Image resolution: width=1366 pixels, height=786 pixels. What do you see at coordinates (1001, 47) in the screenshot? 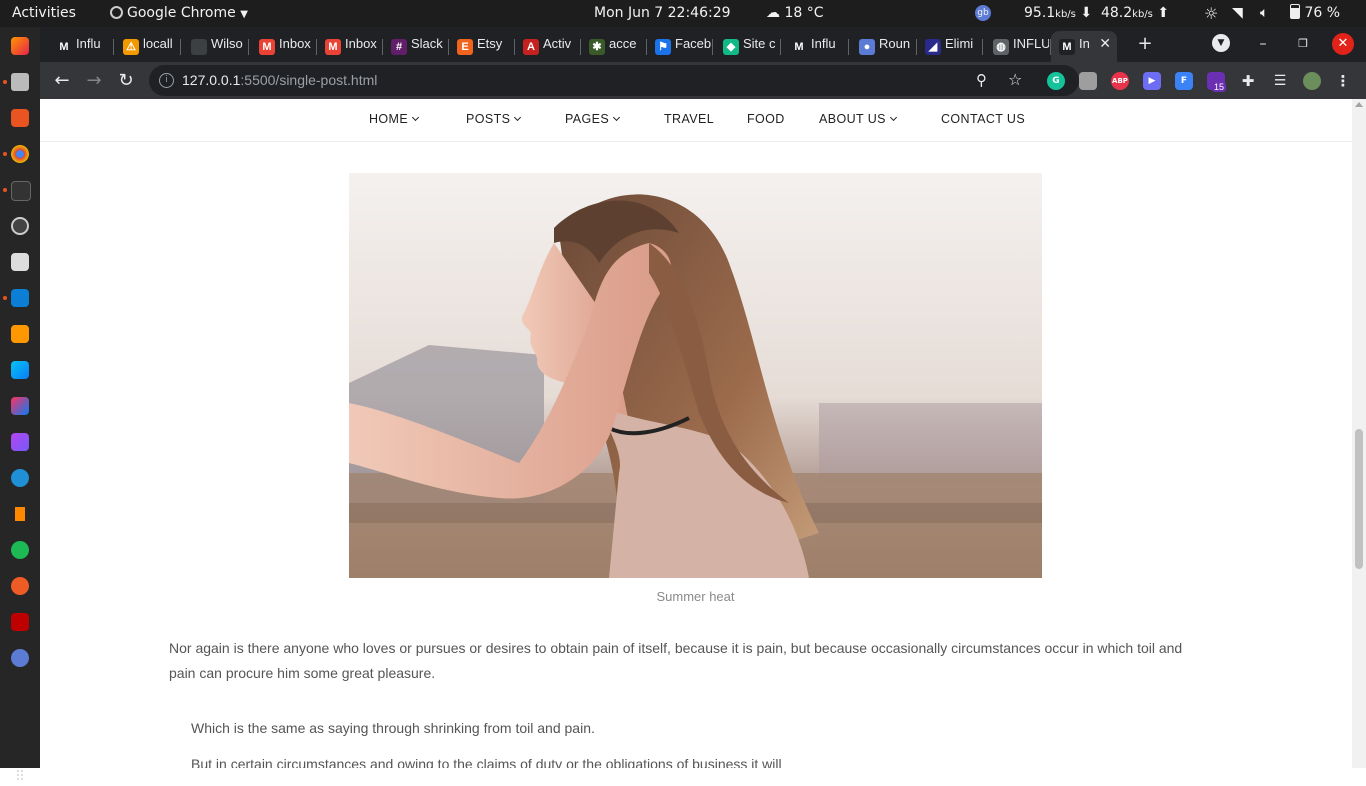
I see `tab-favicon-icon: ◍` at bounding box center [1001, 47].